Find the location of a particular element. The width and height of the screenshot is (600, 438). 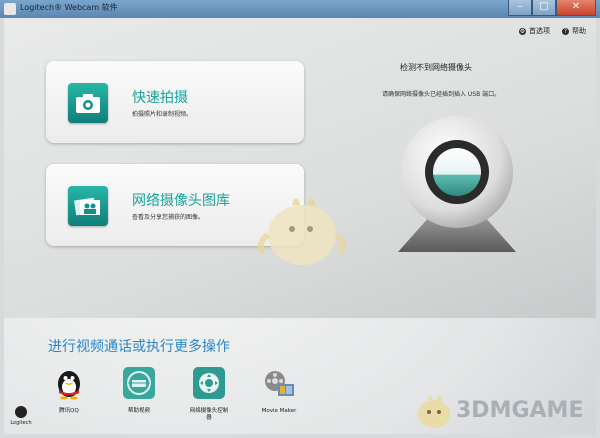

card-title: 快速拍摄 is located at coordinates (160, 98).